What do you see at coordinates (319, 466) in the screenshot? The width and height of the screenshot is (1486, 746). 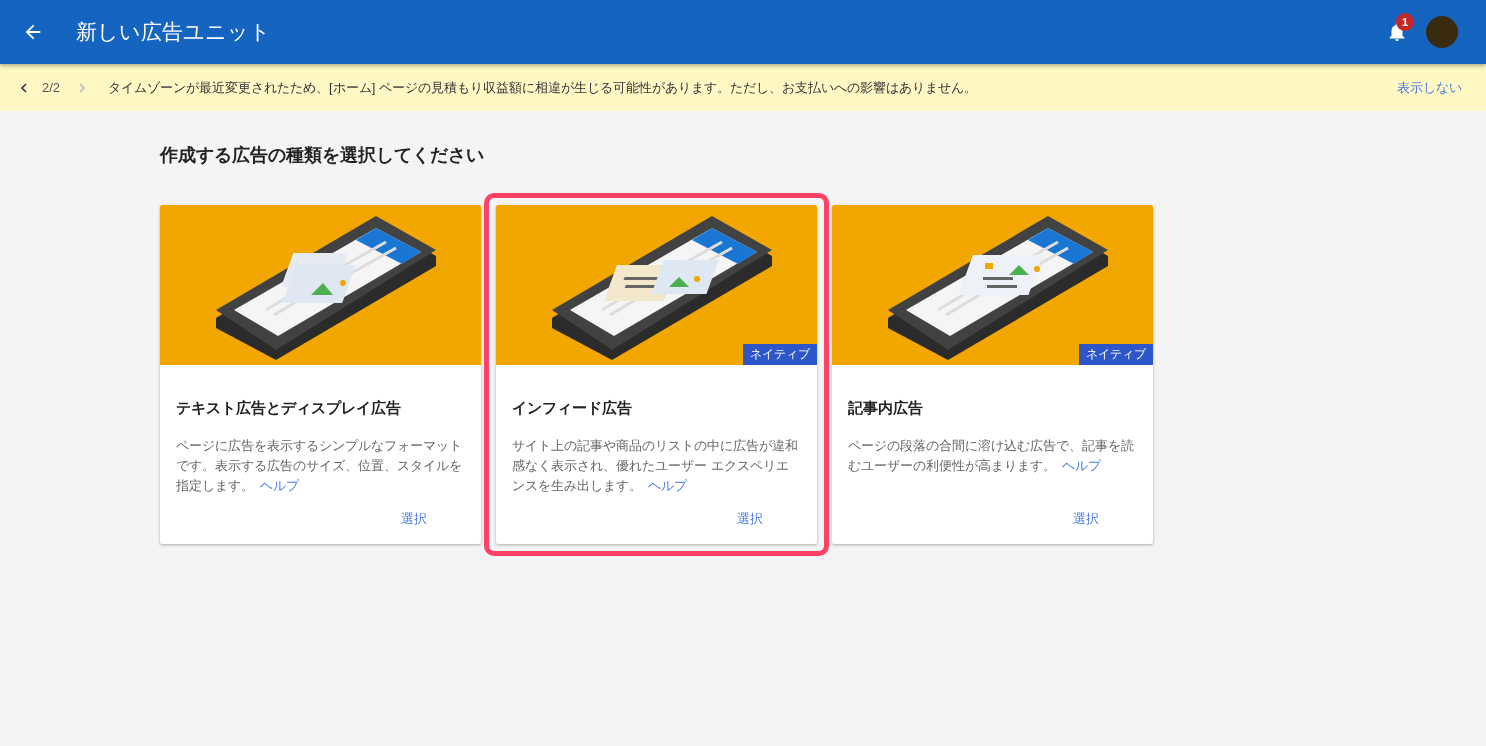 I see `card-description: ページに広告を表示するシンプルなフォーマットです。表示する広告のサイズ、位置、スタイルを指定します。 ヘルプ` at bounding box center [319, 466].